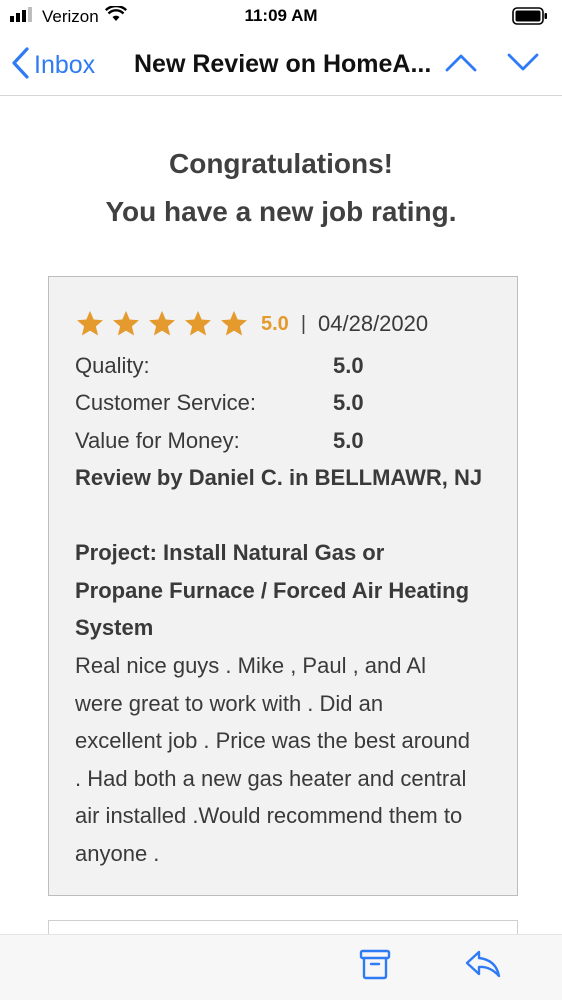  What do you see at coordinates (251, 324) in the screenshot?
I see `rating-row: 5.0 | 04/28/2020` at bounding box center [251, 324].